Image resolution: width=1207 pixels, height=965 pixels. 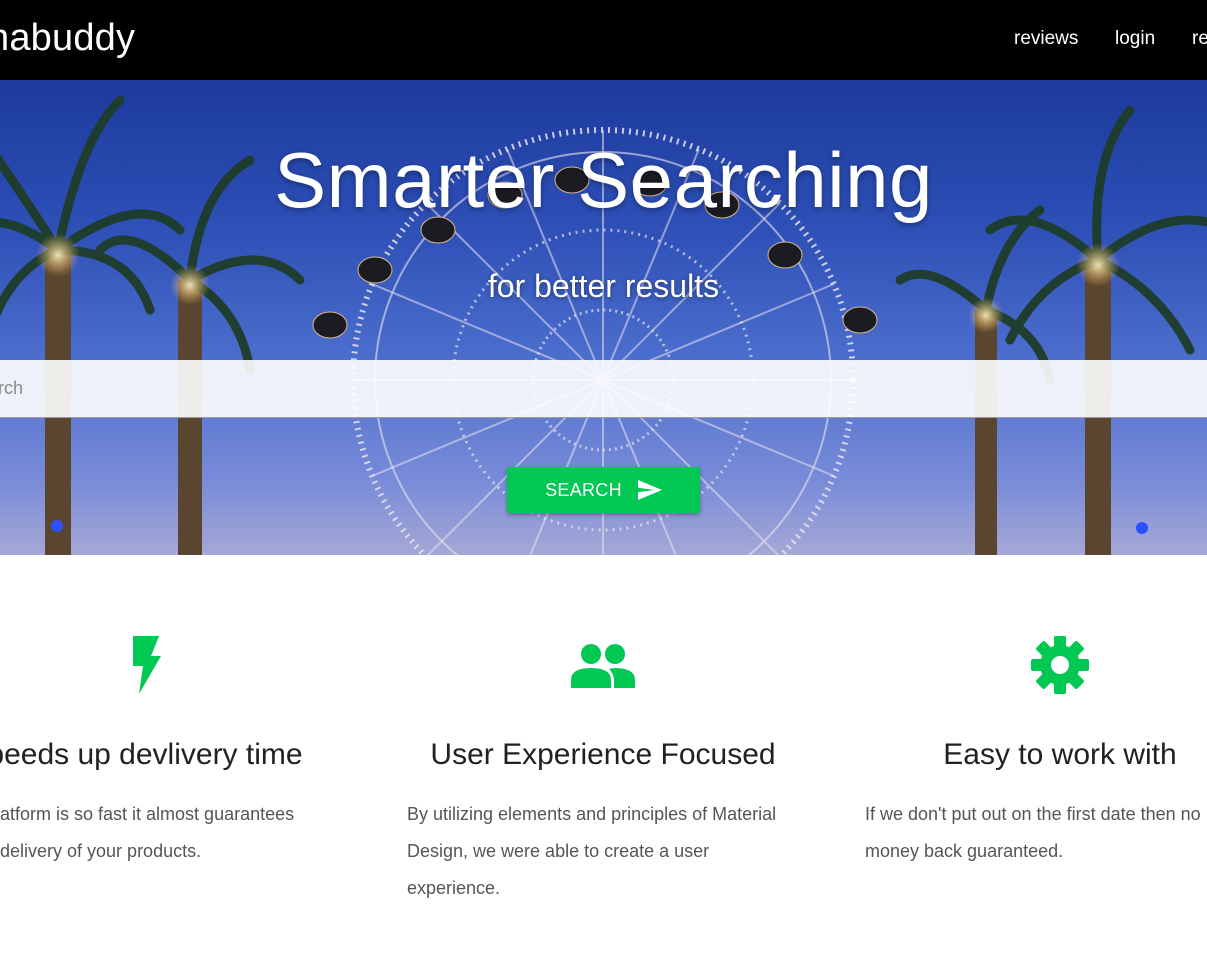 I want to click on nav-links: reviews login re, so click(x=603, y=40).